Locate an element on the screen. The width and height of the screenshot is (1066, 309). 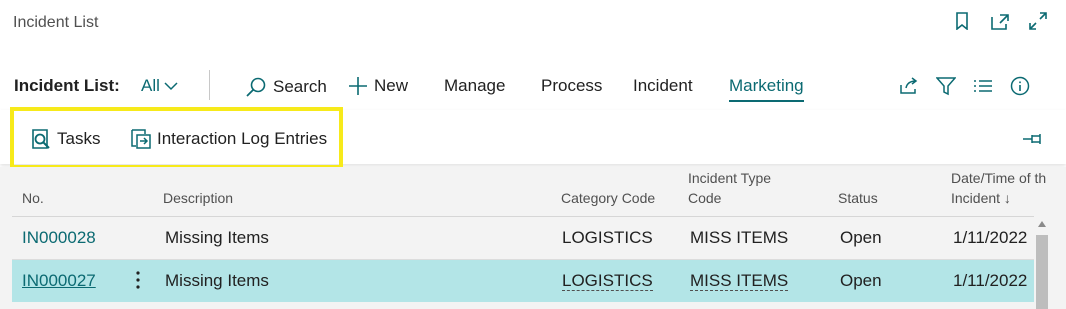
action-bar-tools is located at coordinates (964, 86).